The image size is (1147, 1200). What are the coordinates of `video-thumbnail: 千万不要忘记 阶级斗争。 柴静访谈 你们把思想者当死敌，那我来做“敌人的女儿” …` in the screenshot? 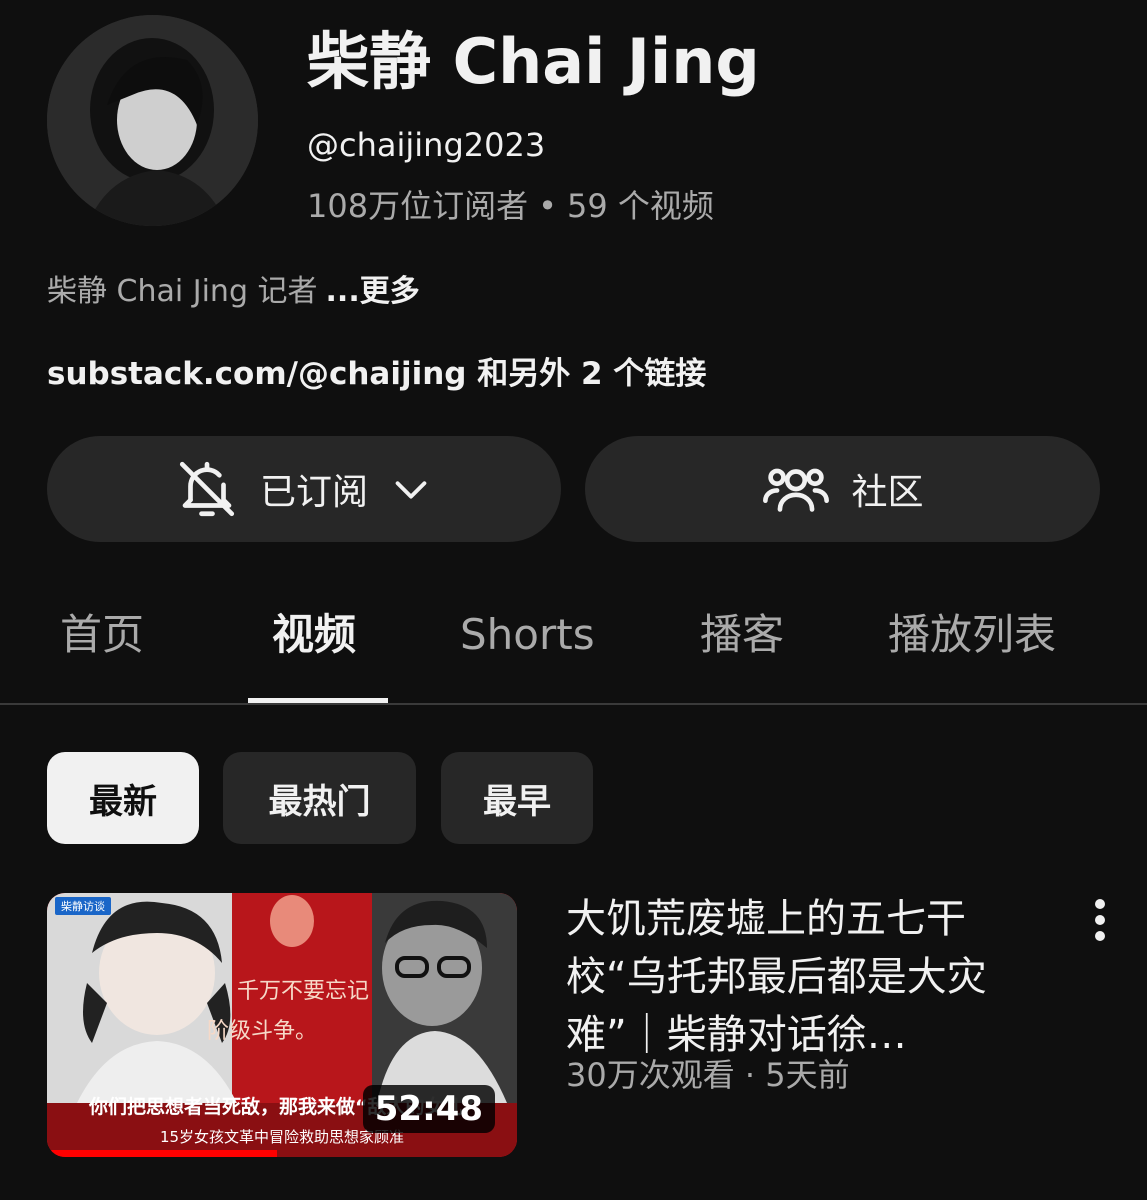 It's located at (282, 1025).